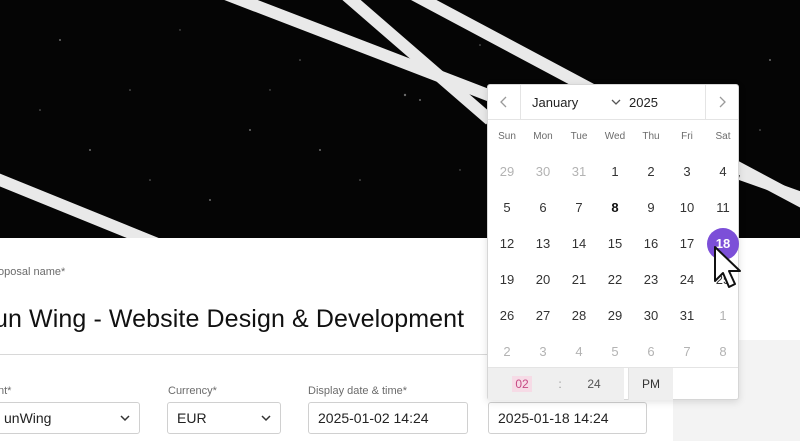 This screenshot has width=800, height=441. What do you see at coordinates (650, 384) in the screenshot?
I see `ampm-toggle: PM` at bounding box center [650, 384].